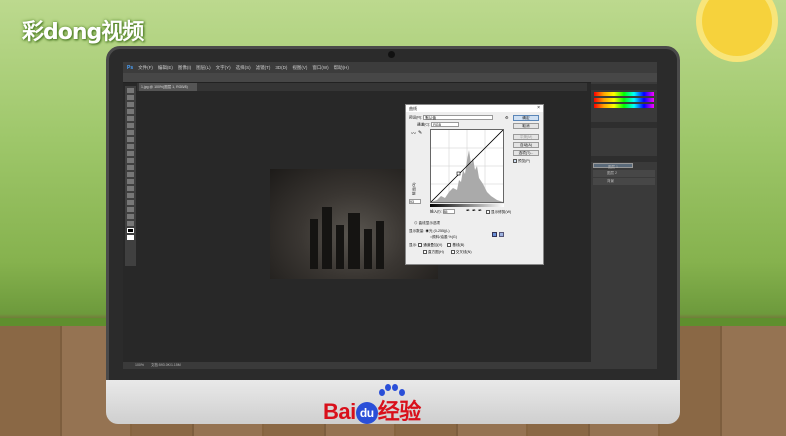 The height and width of the screenshot is (436, 786). Describe the element at coordinates (526, 145) in the screenshot. I see `auto-button: 自动(A)` at that location.